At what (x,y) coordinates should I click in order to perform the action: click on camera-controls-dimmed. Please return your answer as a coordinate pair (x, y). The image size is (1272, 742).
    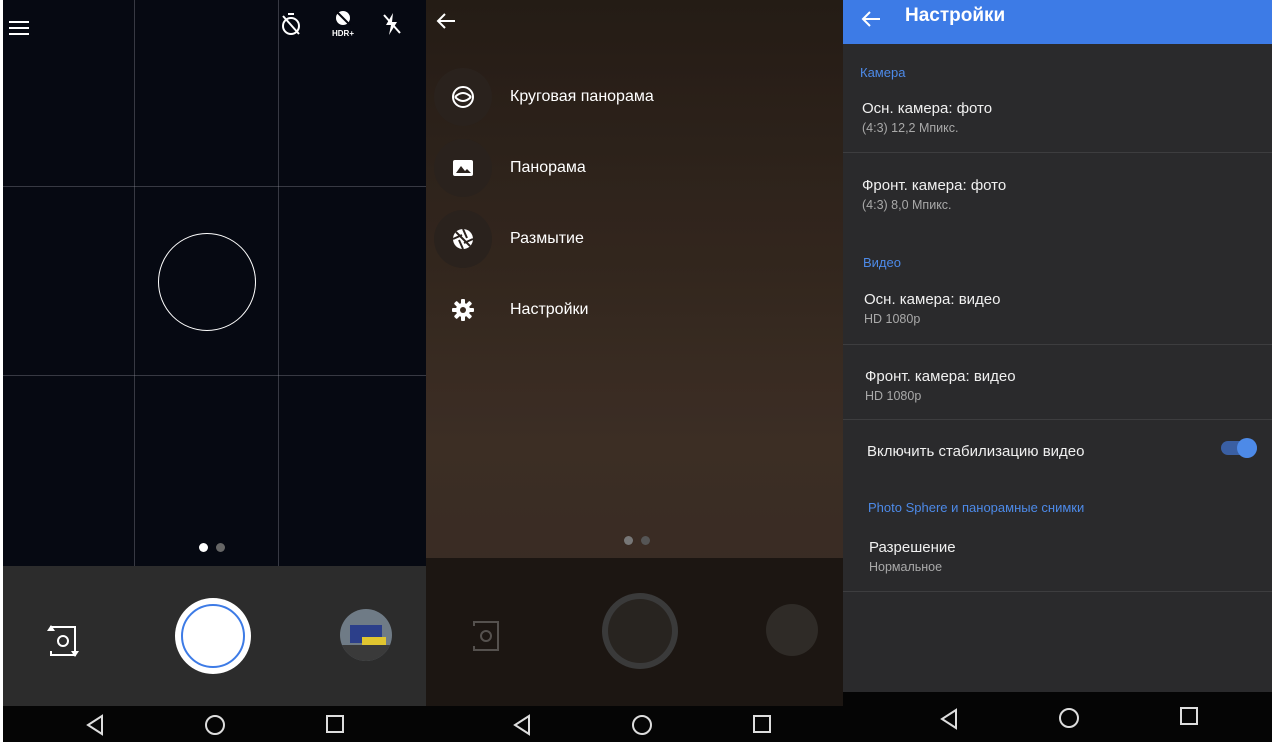
    Looking at the image, I should click on (640, 632).